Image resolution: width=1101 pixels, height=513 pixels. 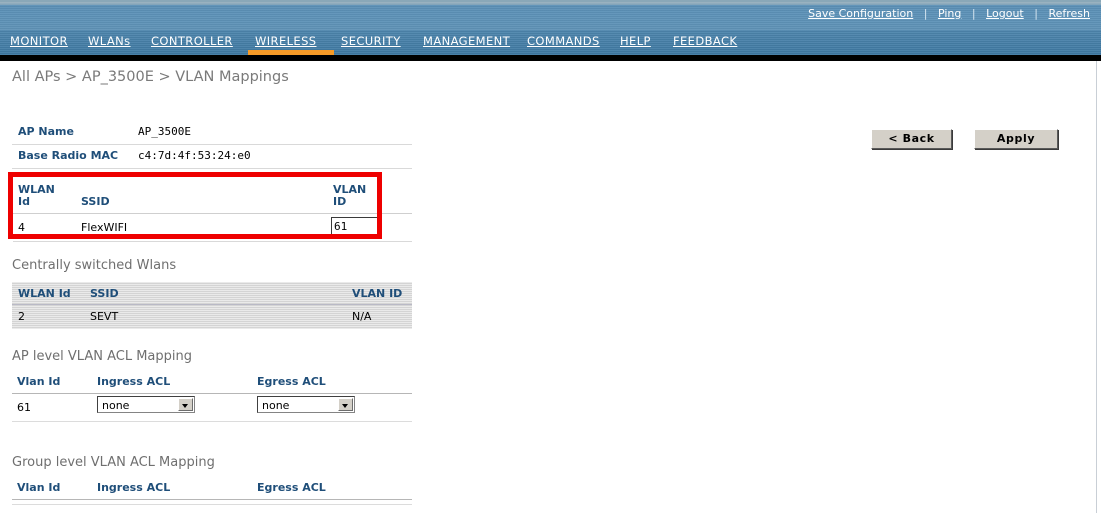 I want to click on ap-level-egress-acl-value: none, so click(x=276, y=405).